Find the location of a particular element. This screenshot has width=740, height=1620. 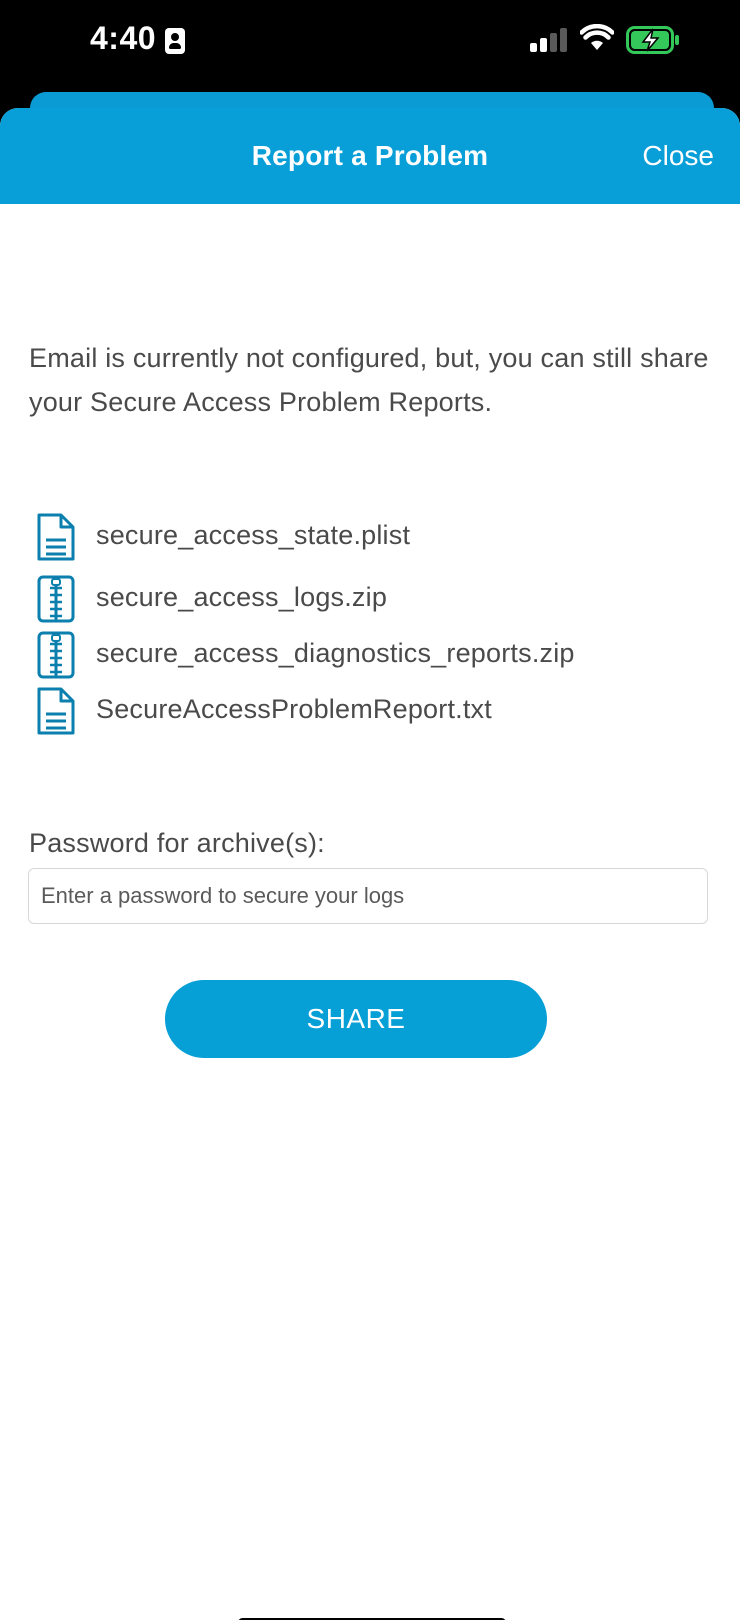

person-badge-icon is located at coordinates (175, 41).